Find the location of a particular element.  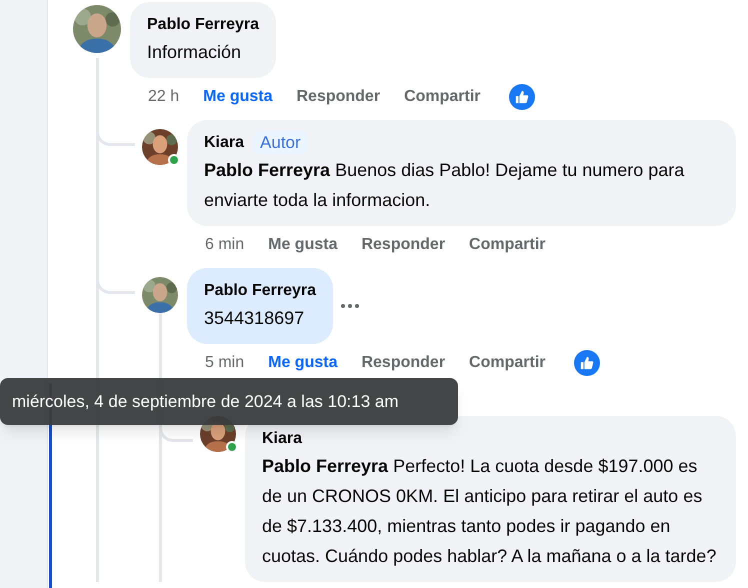

comment-time: 6 min is located at coordinates (224, 245).